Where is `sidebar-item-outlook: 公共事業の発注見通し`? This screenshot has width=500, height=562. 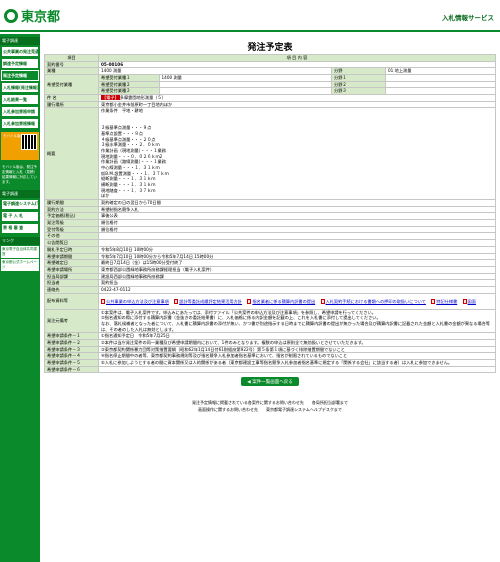
sidebar-item-outlook: 公共事業の発注見通し is located at coordinates (20, 51).